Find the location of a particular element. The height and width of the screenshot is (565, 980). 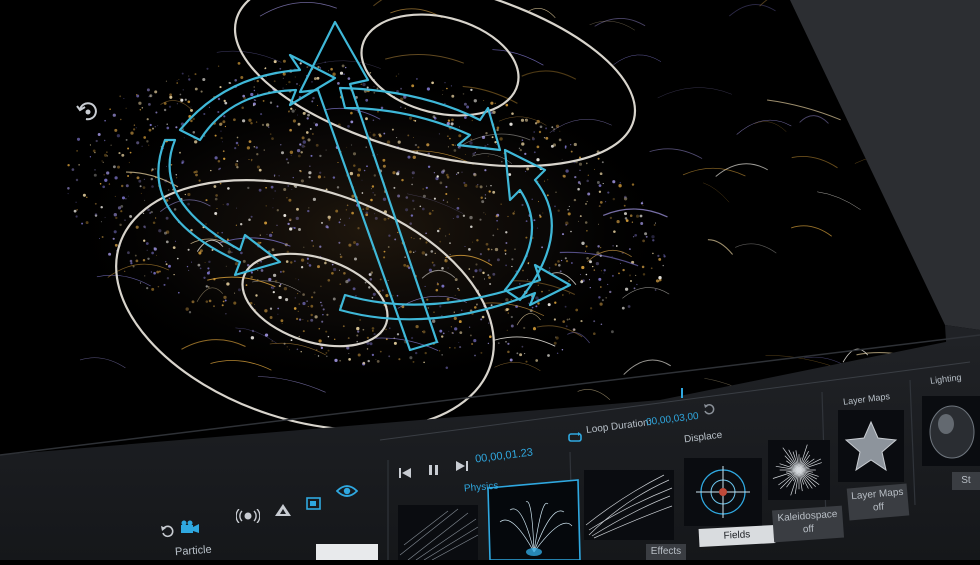

eye-icon is located at coordinates (347, 491).